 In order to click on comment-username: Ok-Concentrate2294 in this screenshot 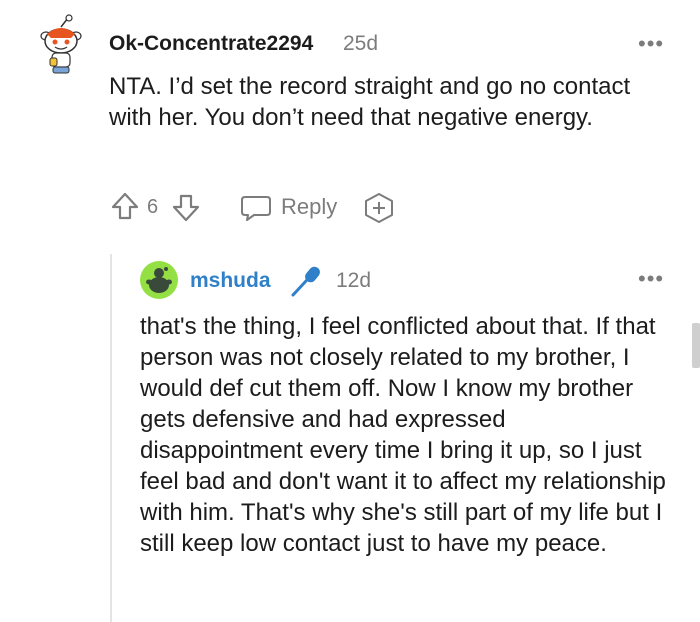, I will do `click(211, 44)`.